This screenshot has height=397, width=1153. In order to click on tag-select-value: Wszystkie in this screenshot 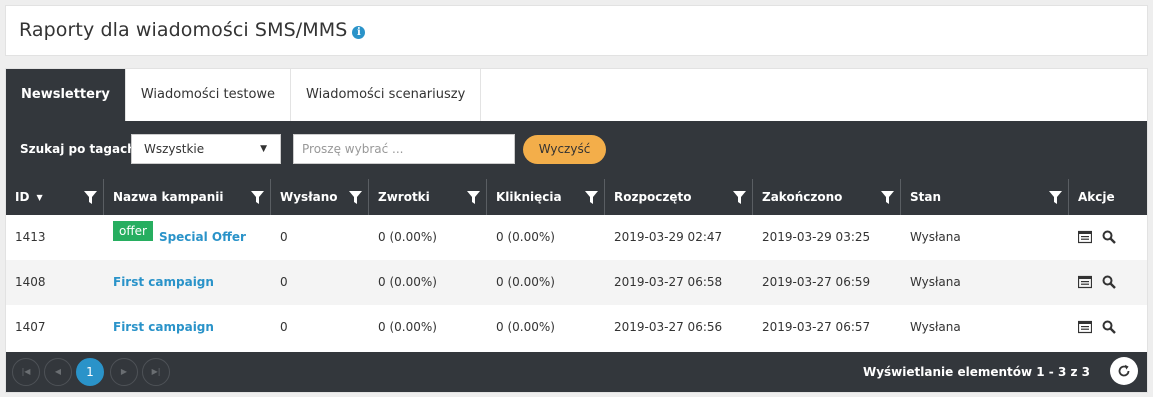, I will do `click(174, 149)`.